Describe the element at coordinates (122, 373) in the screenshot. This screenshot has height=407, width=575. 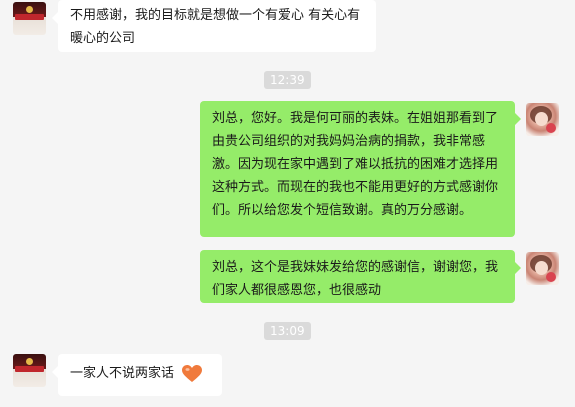
I see `message-text: 一家人不说两家话` at that location.